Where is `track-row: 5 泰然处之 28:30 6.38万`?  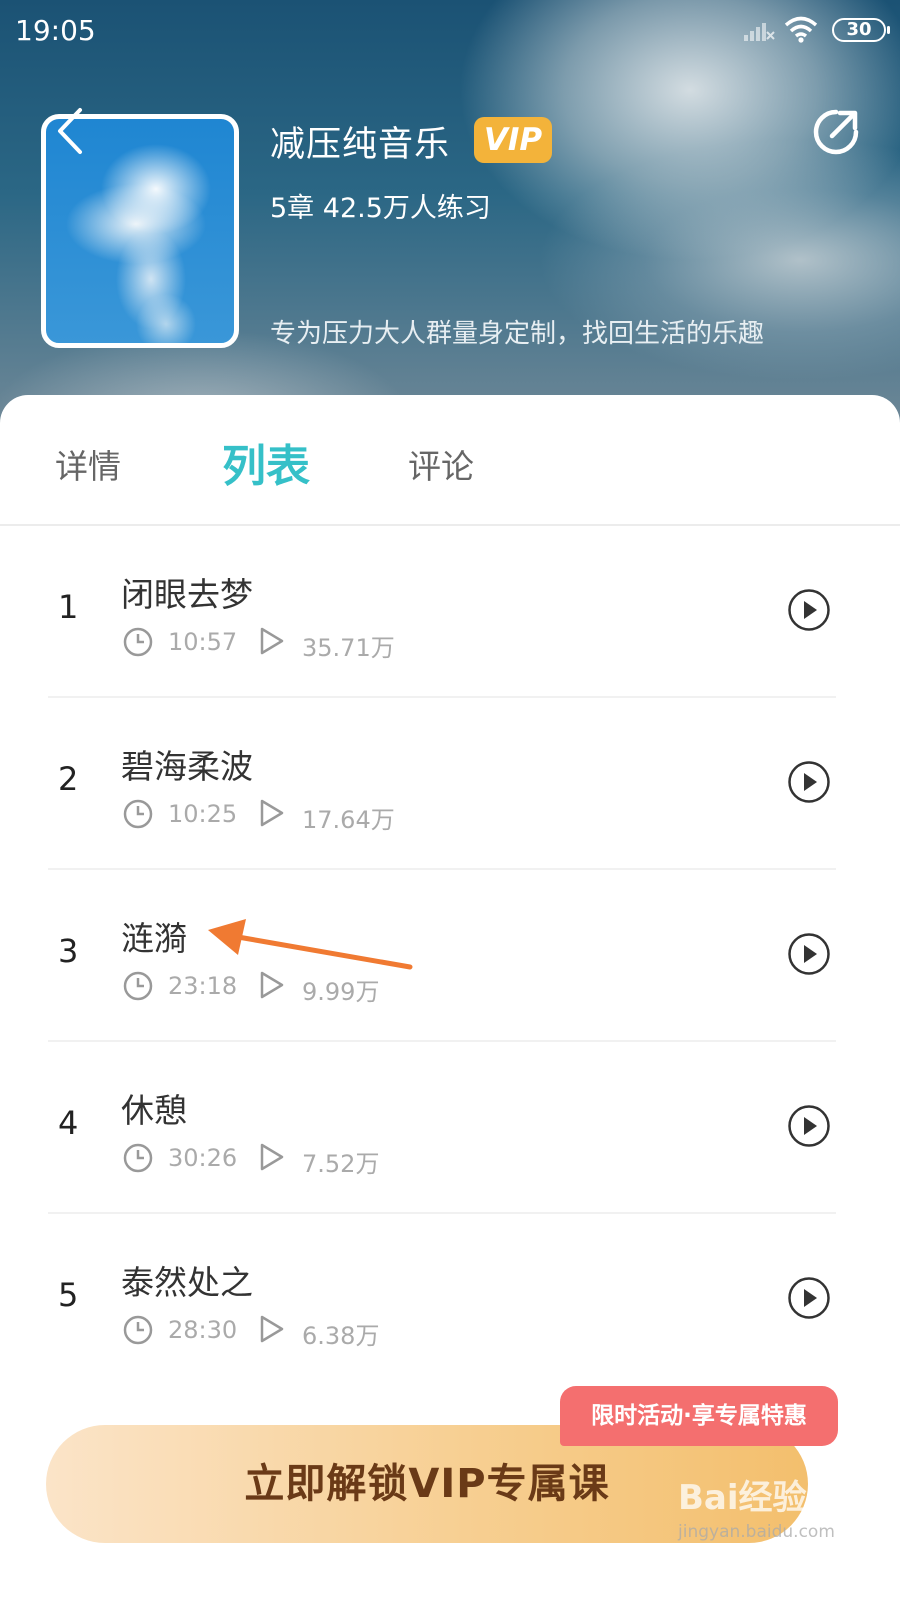 track-row: 5 泰然处之 28:30 6.38万 is located at coordinates (450, 1300).